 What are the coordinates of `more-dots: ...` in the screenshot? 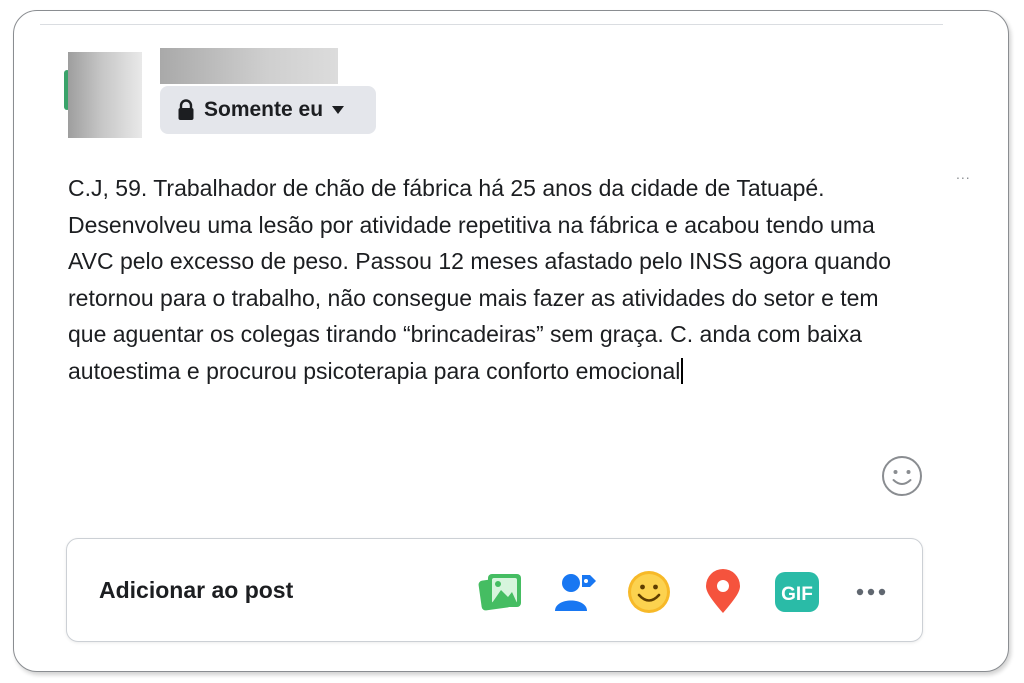 It's located at (963, 174).